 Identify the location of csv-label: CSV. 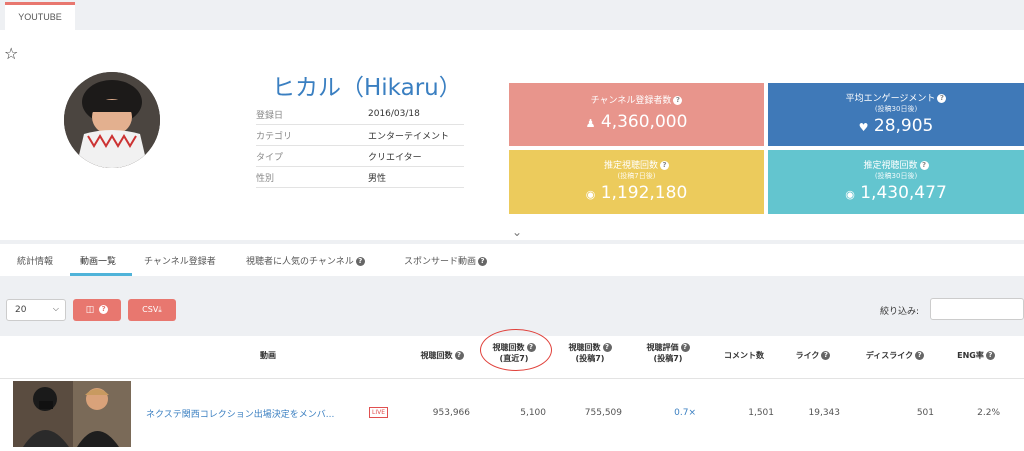
(150, 309).